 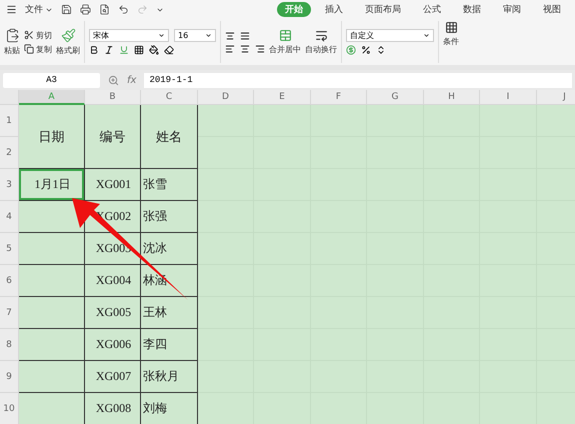 I want to click on clipboard-icon, so click(x=12, y=35).